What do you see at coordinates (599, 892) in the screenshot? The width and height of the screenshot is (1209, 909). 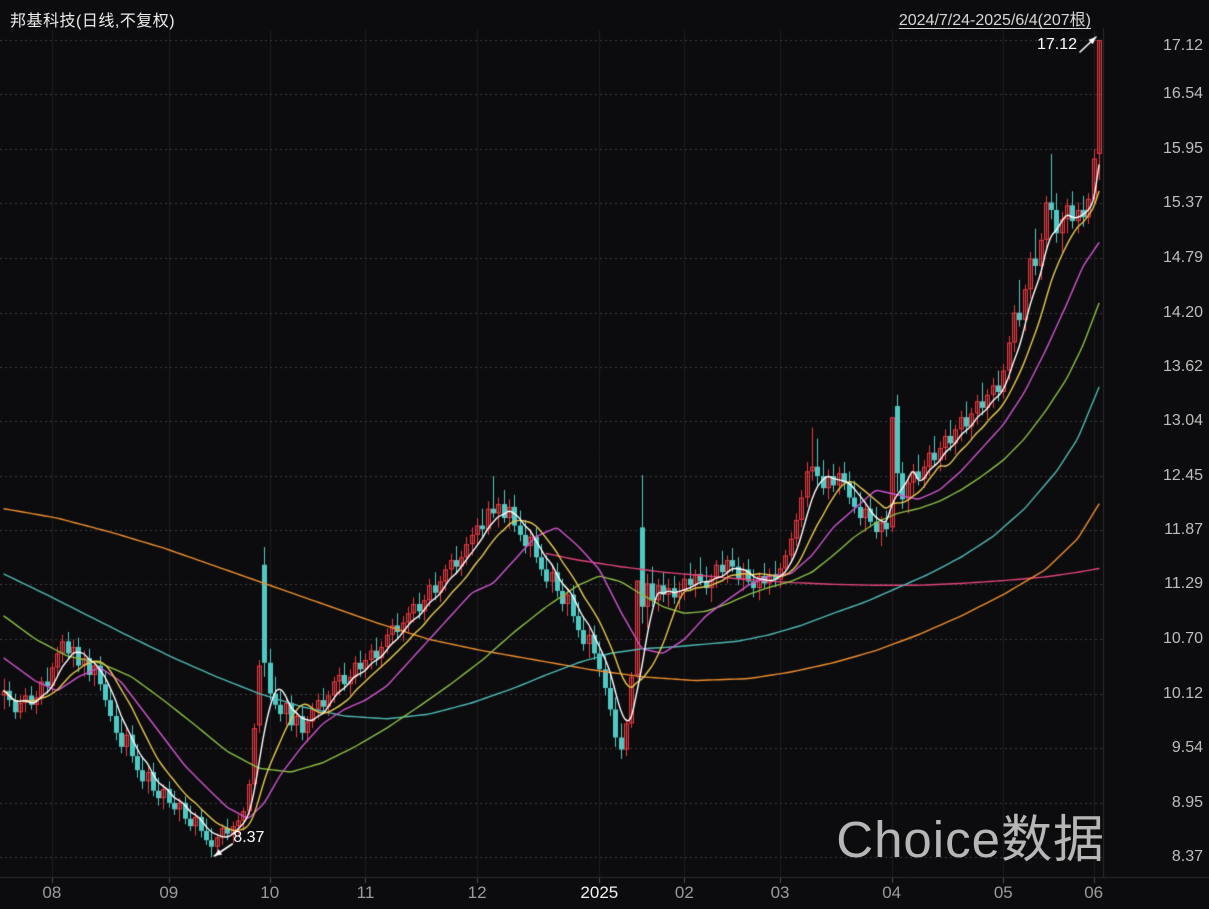 I see `x-axis-label: 2025` at bounding box center [599, 892].